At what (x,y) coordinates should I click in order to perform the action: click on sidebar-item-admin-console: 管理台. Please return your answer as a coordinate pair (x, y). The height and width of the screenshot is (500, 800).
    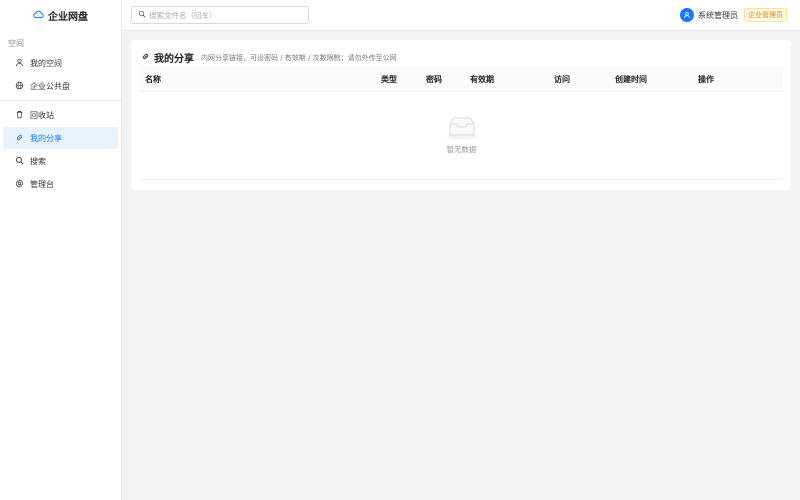
    Looking at the image, I should click on (60, 184).